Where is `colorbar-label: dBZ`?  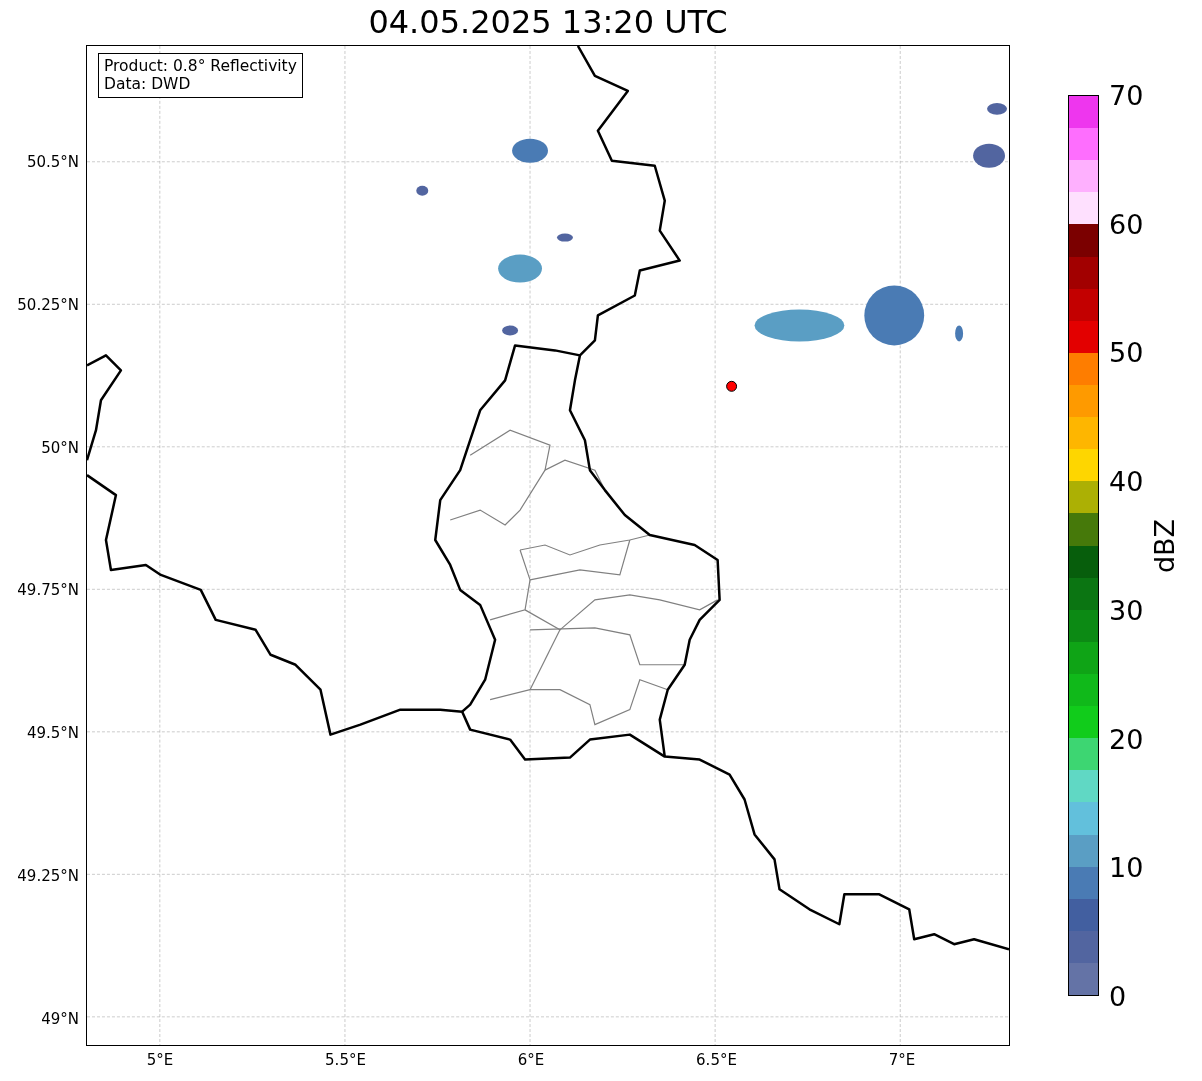 colorbar-label: dBZ is located at coordinates (1164, 545).